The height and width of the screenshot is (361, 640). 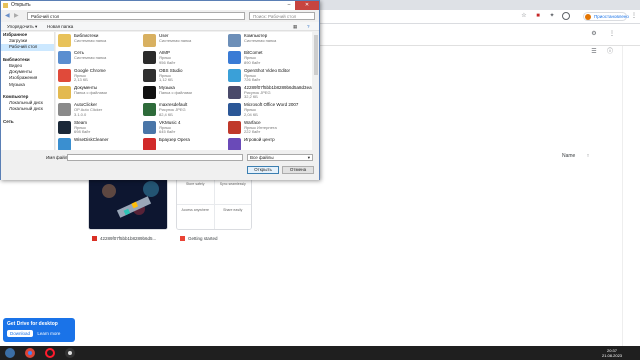 I want to click on profile-icon, so click(x=566, y=16).